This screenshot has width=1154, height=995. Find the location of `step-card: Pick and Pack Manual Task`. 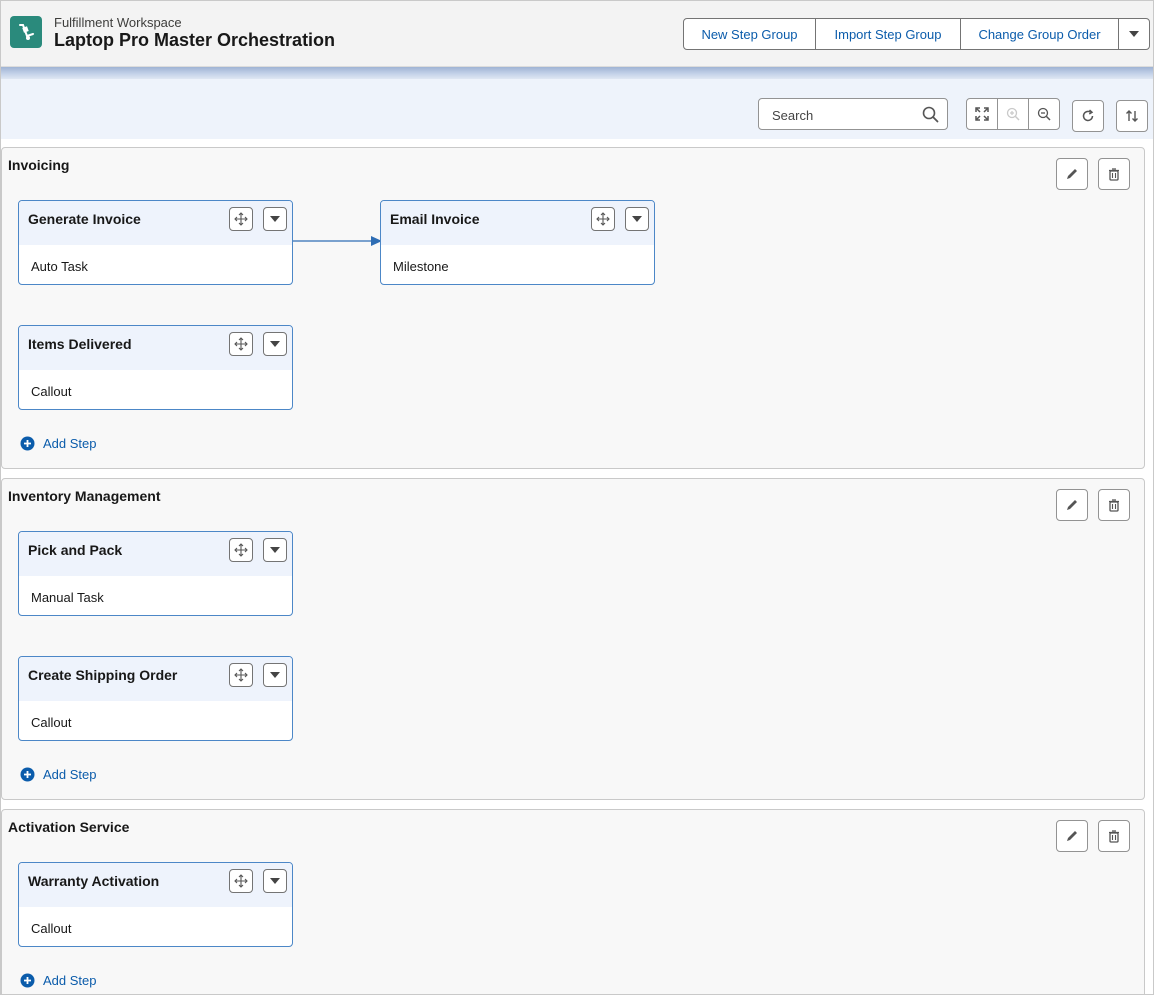

step-card: Pick and Pack Manual Task is located at coordinates (155, 573).